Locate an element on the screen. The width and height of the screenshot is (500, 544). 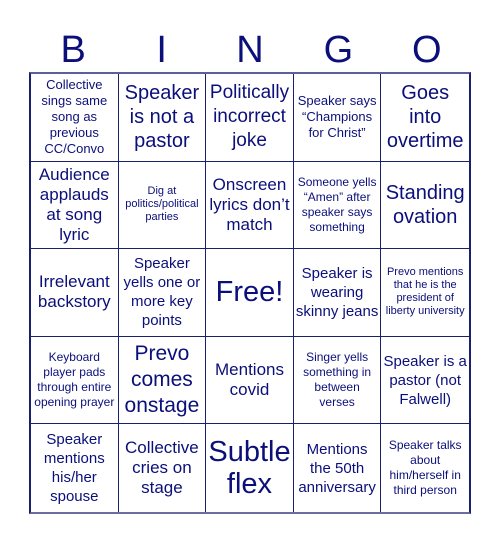
bingo-cell: Dig at politics/political parties is located at coordinates (162, 205).